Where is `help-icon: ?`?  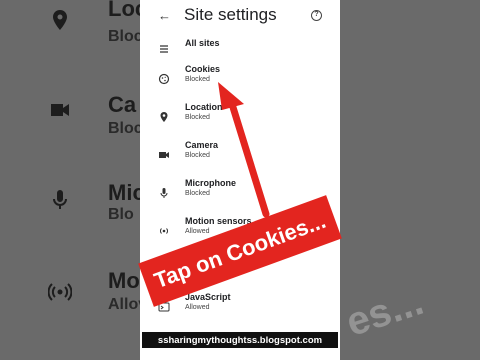 help-icon: ? is located at coordinates (316, 15).